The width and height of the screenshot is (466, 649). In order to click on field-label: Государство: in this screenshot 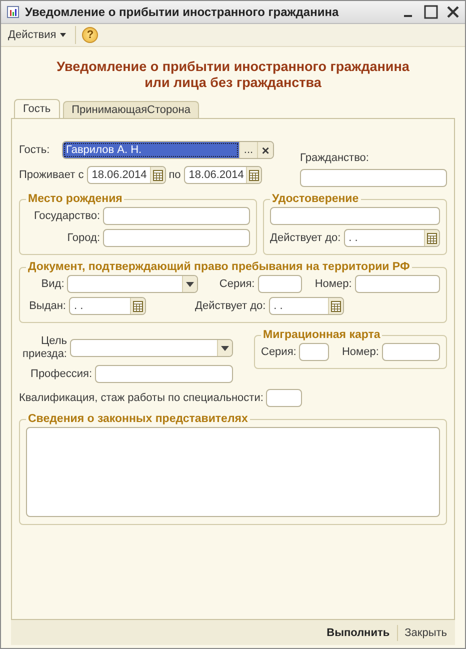, I will do `click(67, 216)`.